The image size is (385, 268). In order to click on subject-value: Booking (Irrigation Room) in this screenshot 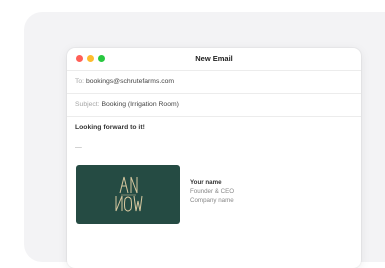, I will do `click(139, 104)`.